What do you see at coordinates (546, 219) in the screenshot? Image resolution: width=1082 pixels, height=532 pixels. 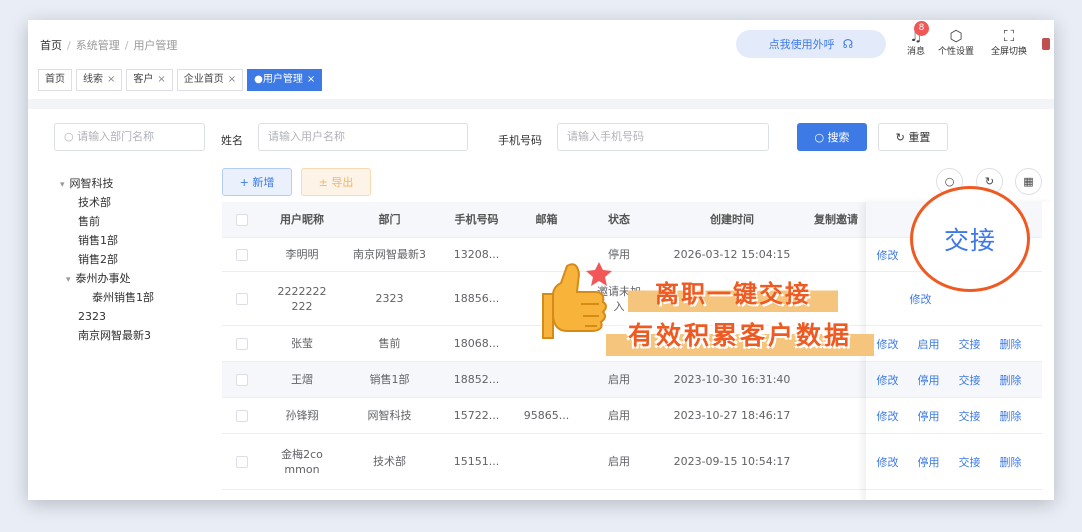 I see `column-header: 邮箱` at bounding box center [546, 219].